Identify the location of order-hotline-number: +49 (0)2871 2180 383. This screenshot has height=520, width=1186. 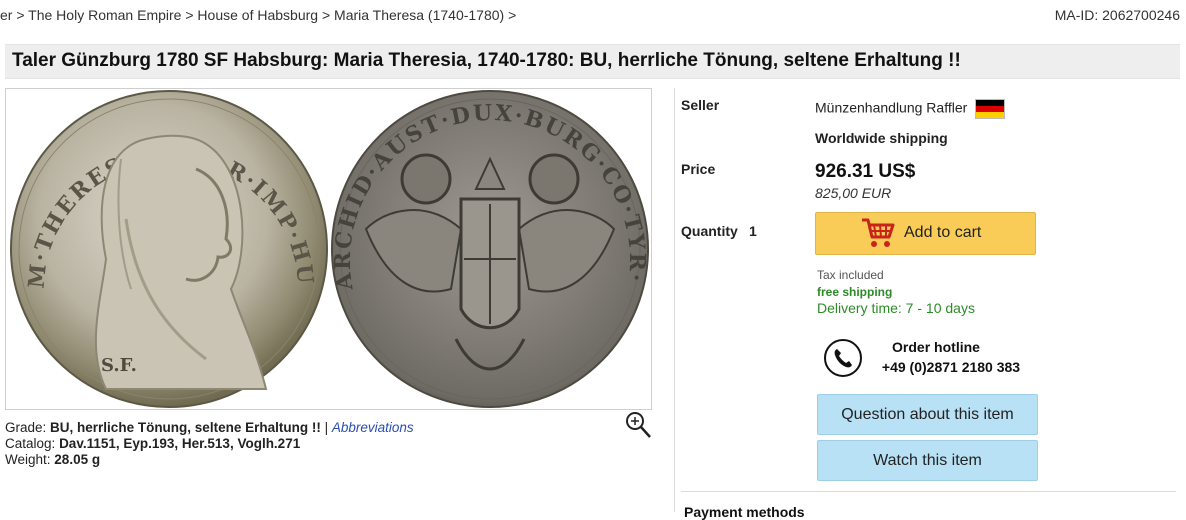
(951, 367).